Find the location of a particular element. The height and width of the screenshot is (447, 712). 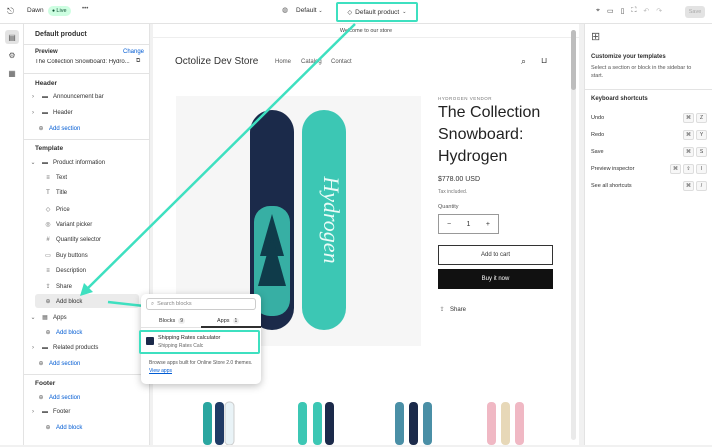

shortcut-row: Undo ⌘ Z is located at coordinates (649, 118).